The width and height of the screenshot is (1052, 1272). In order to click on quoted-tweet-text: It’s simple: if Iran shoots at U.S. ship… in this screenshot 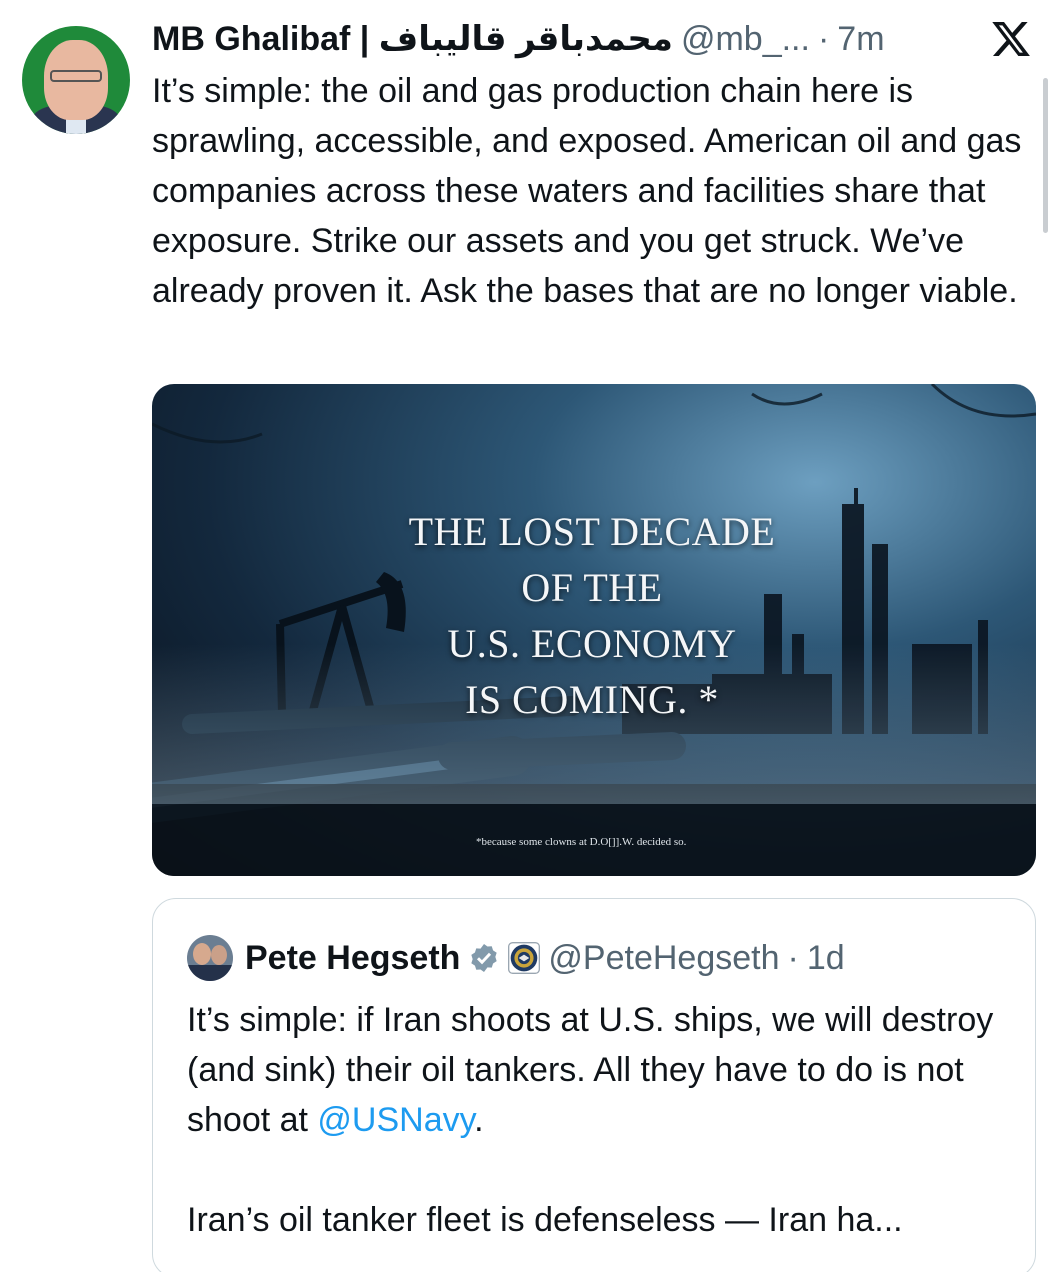, I will do `click(597, 1117)`.